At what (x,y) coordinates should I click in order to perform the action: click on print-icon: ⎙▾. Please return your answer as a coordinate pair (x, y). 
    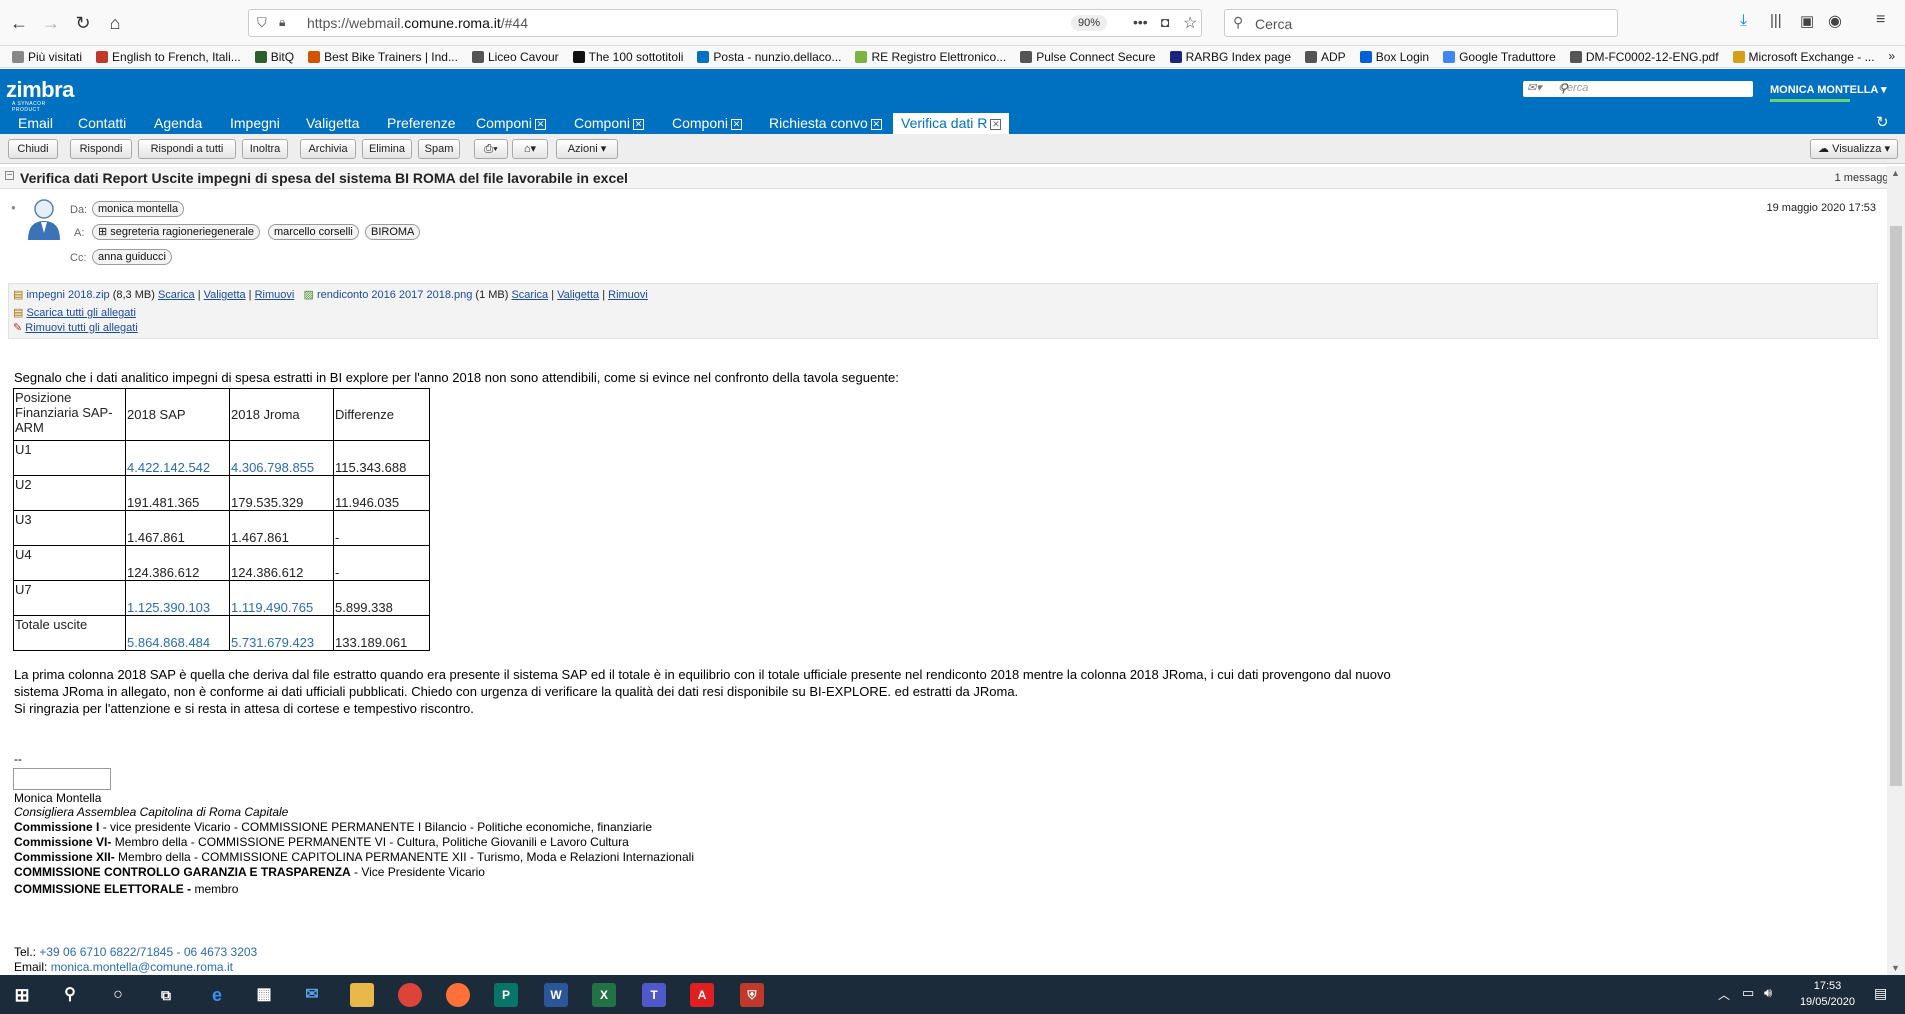
    Looking at the image, I should click on (491, 149).